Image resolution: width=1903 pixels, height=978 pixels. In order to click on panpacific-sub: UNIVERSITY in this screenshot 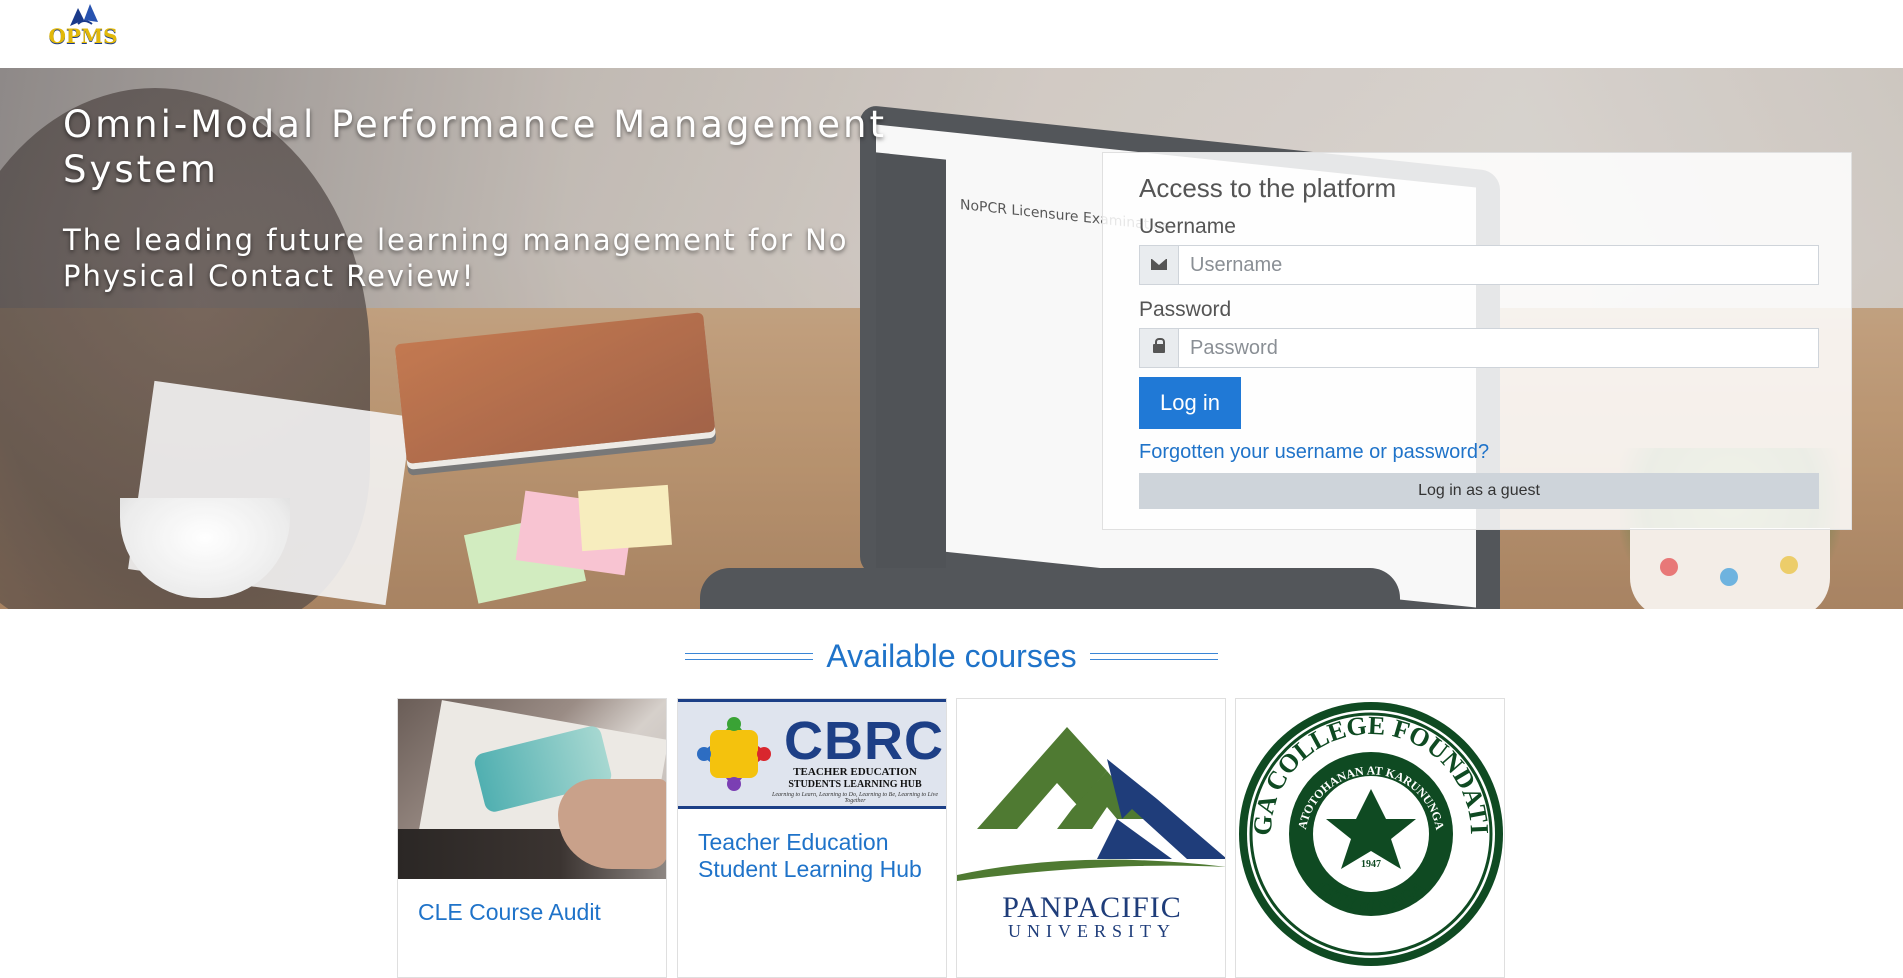, I will do `click(1092, 931)`.